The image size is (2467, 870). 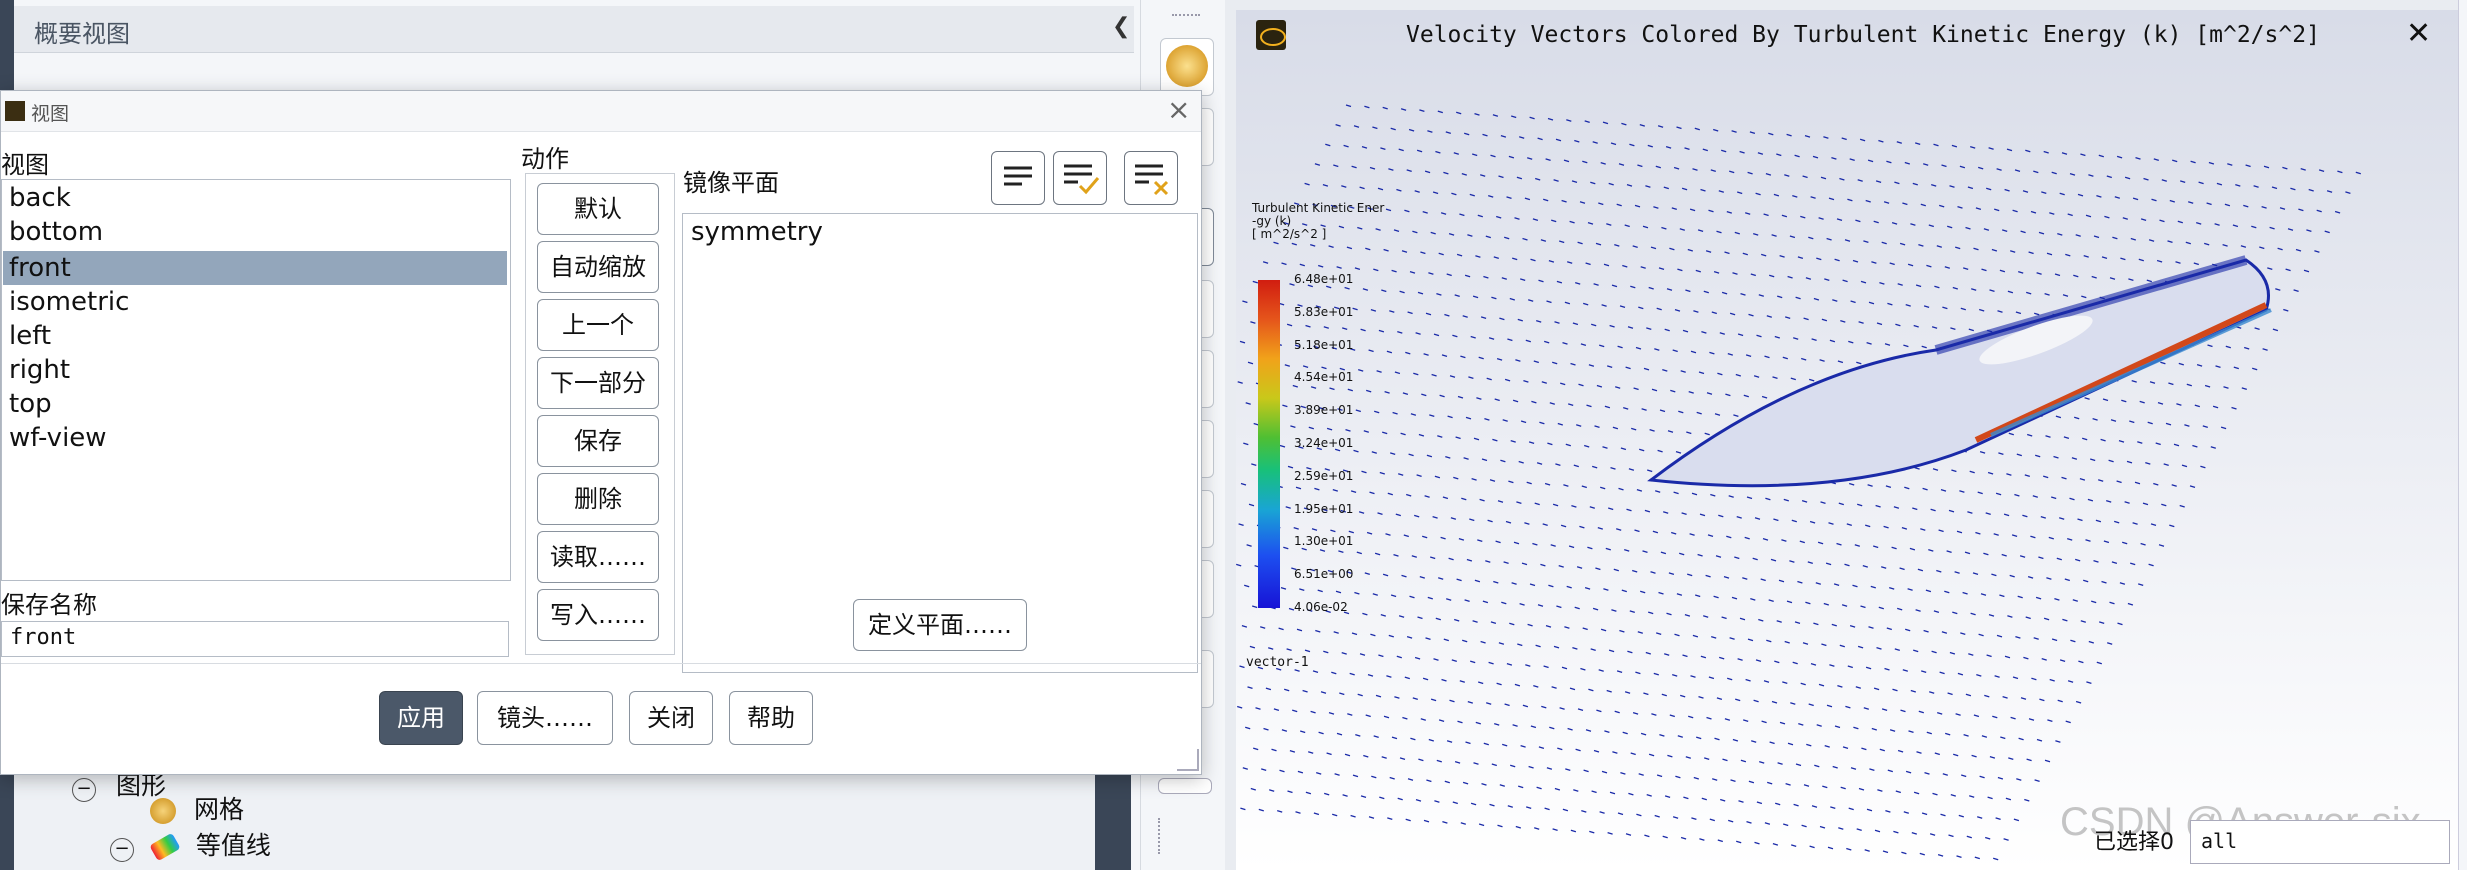 What do you see at coordinates (601, 111) in the screenshot?
I see `dialog-header` at bounding box center [601, 111].